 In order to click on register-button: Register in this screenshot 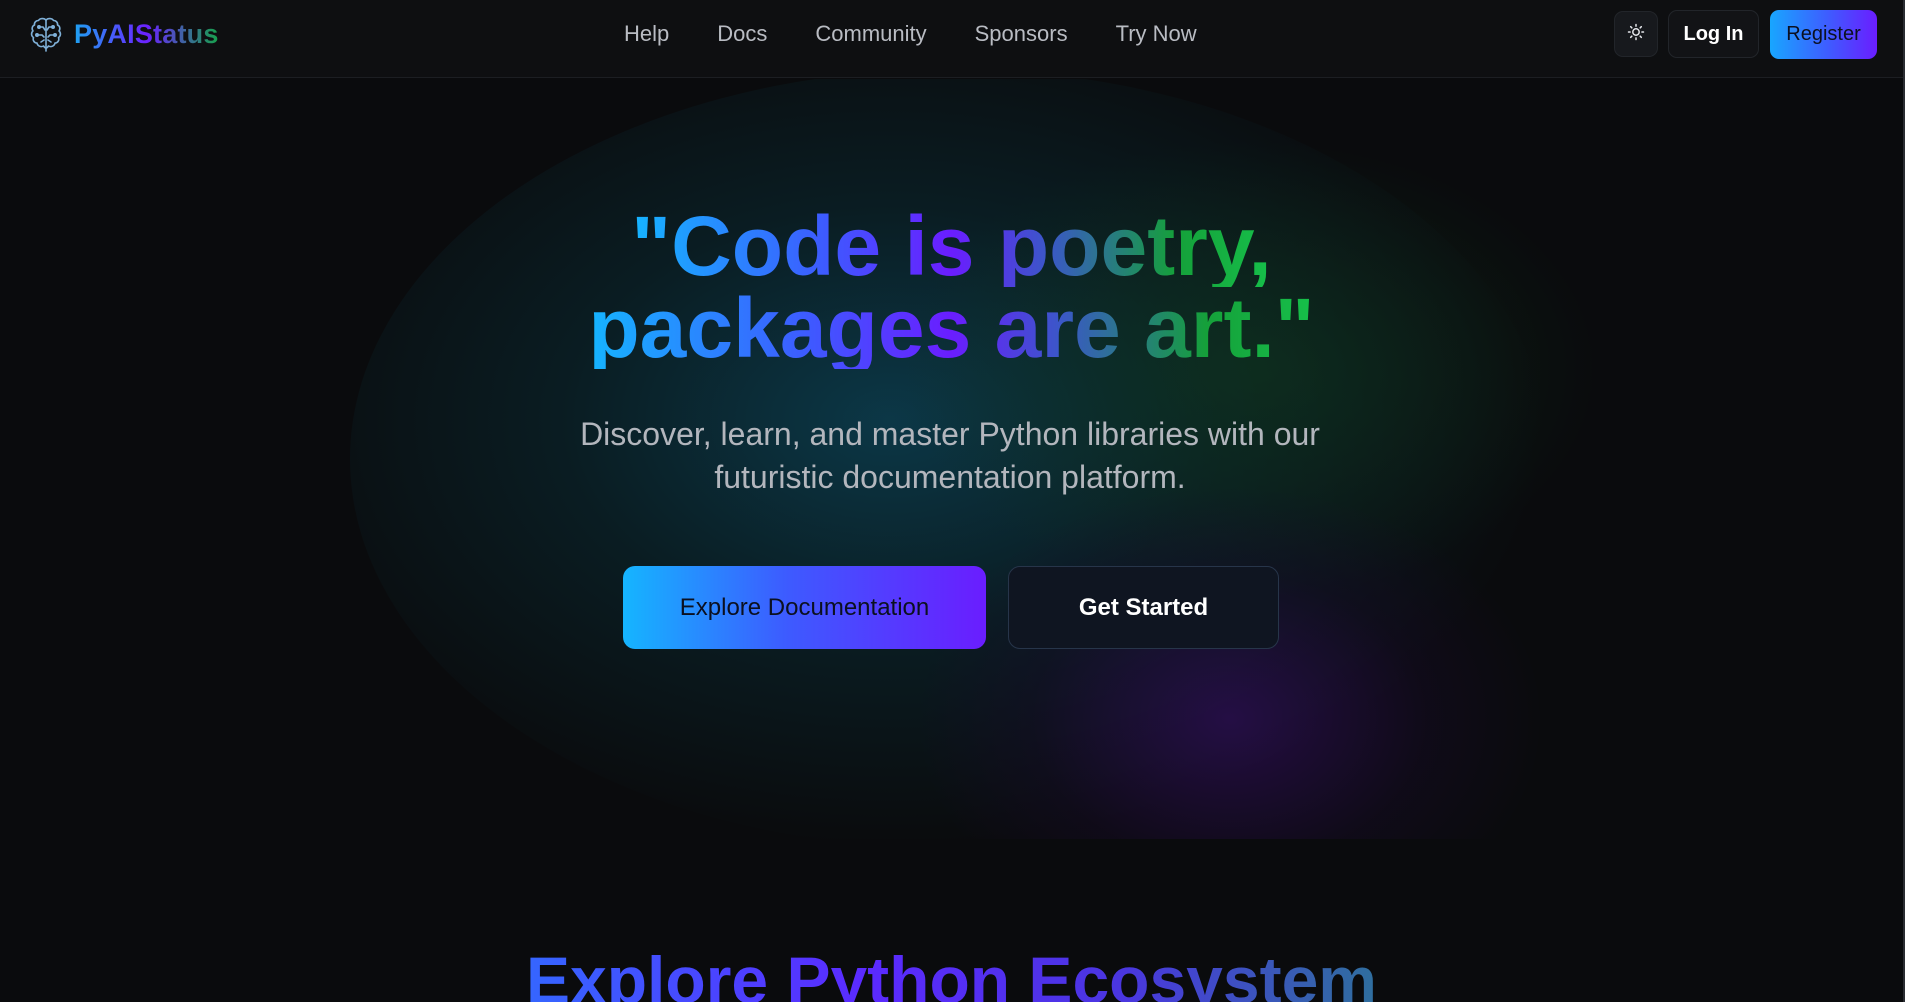, I will do `click(1823, 34)`.